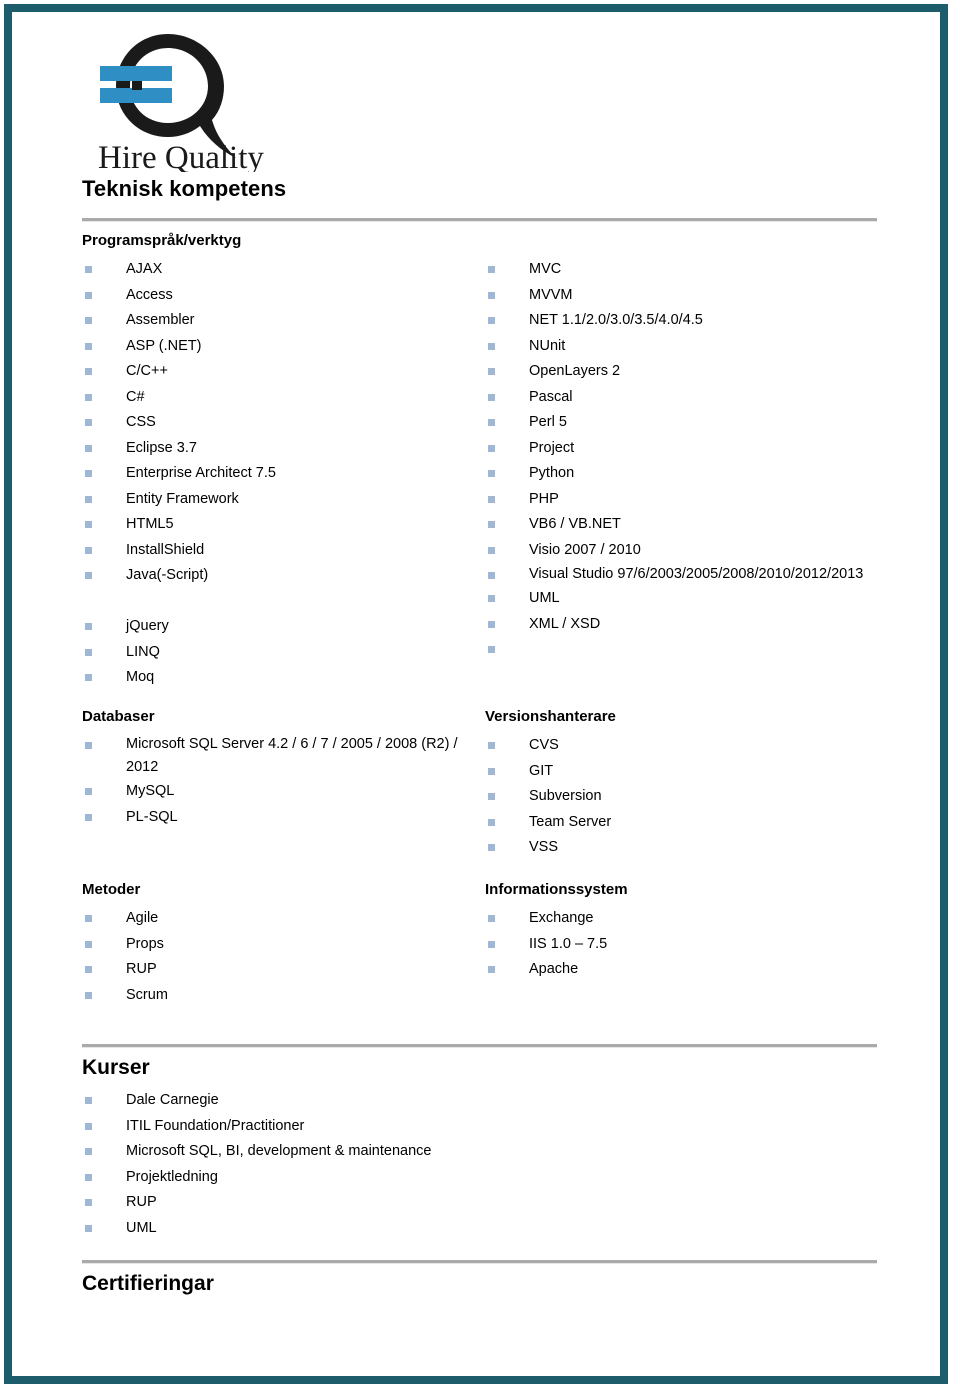 Image resolution: width=960 pixels, height=1396 pixels. What do you see at coordinates (685, 525) in the screenshot?
I see `list-item: VB6 / VB.NET` at bounding box center [685, 525].